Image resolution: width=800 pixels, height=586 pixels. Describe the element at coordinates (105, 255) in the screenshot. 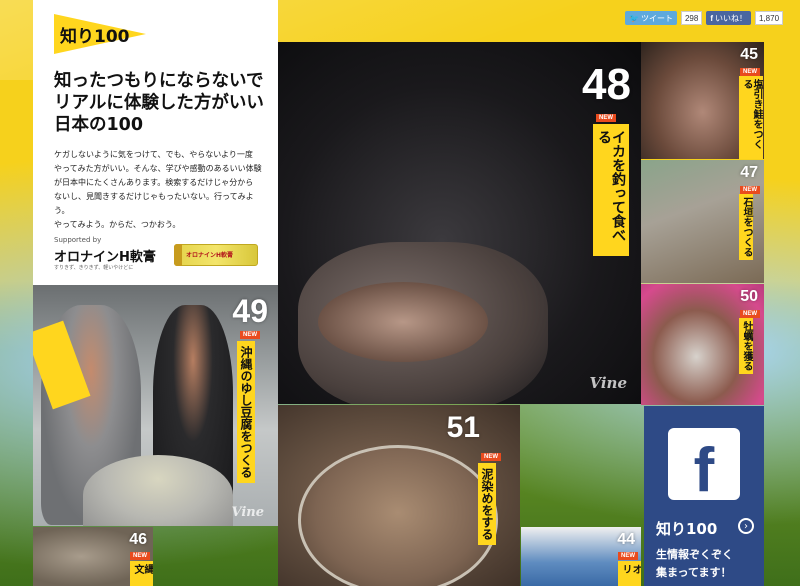

I see `sponsor-logo: オロナインH軟膏` at that location.